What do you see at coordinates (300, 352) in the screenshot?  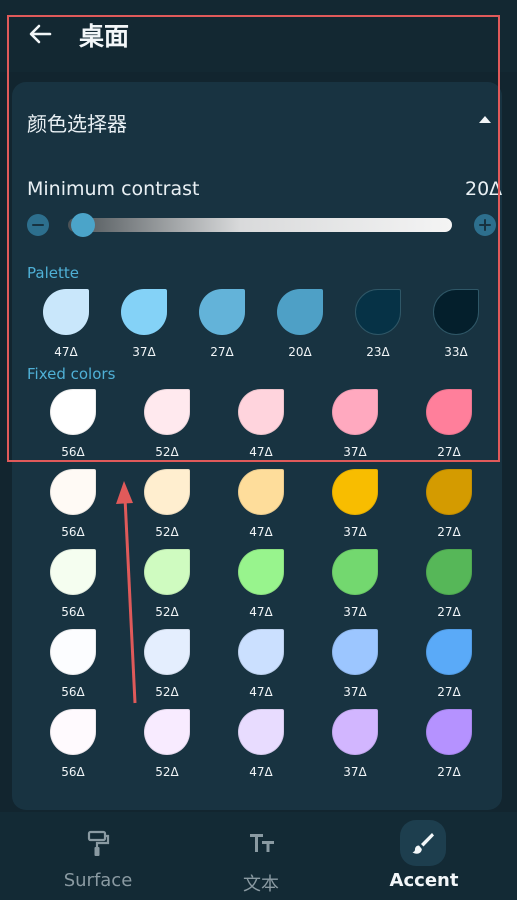 I see `palette-swatch-value: 20Δ` at bounding box center [300, 352].